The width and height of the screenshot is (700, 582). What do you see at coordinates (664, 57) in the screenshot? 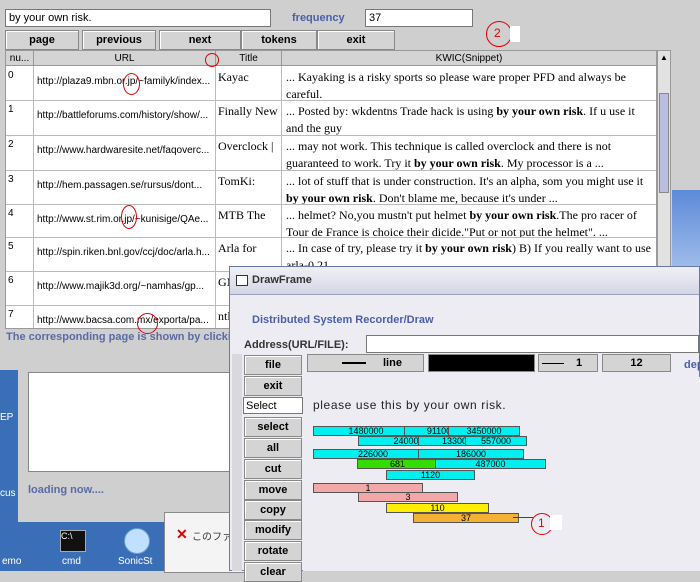
I see `scroll-up-arrow-icon: ▲` at bounding box center [664, 57].